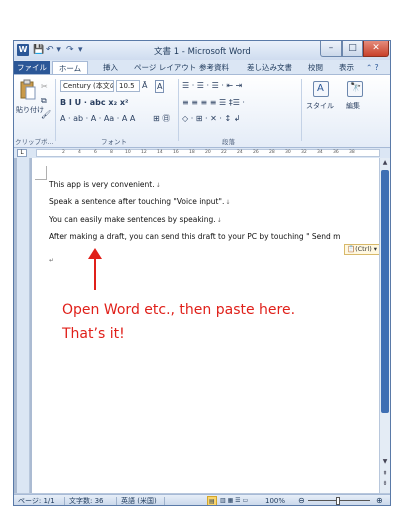 The image size is (403, 512). I want to click on ruler-number: 4, so click(79, 152).